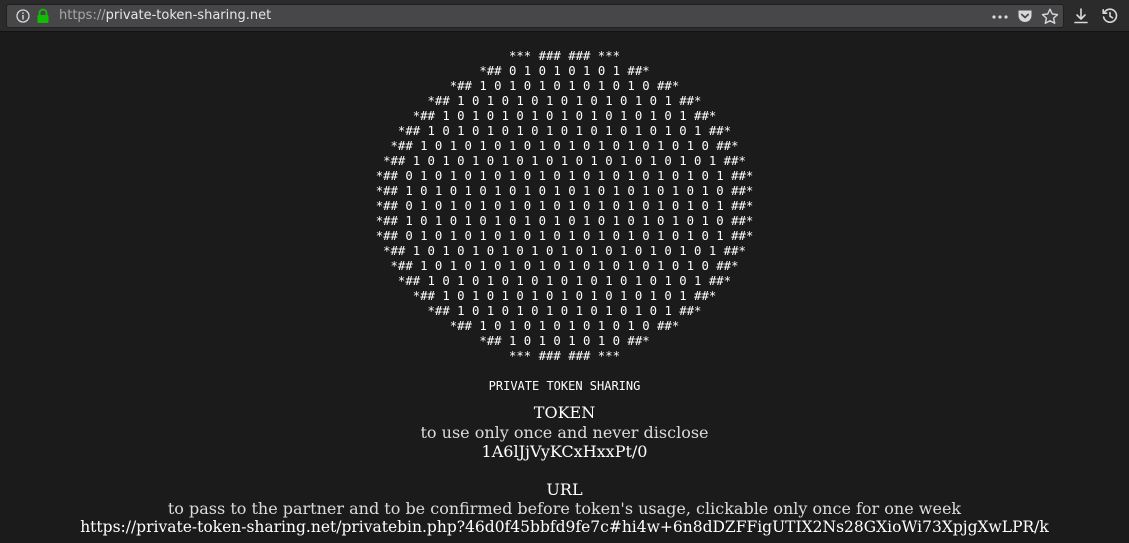 The image size is (1129, 543). What do you see at coordinates (564, 489) in the screenshot?
I see `url-heading: URL` at bounding box center [564, 489].